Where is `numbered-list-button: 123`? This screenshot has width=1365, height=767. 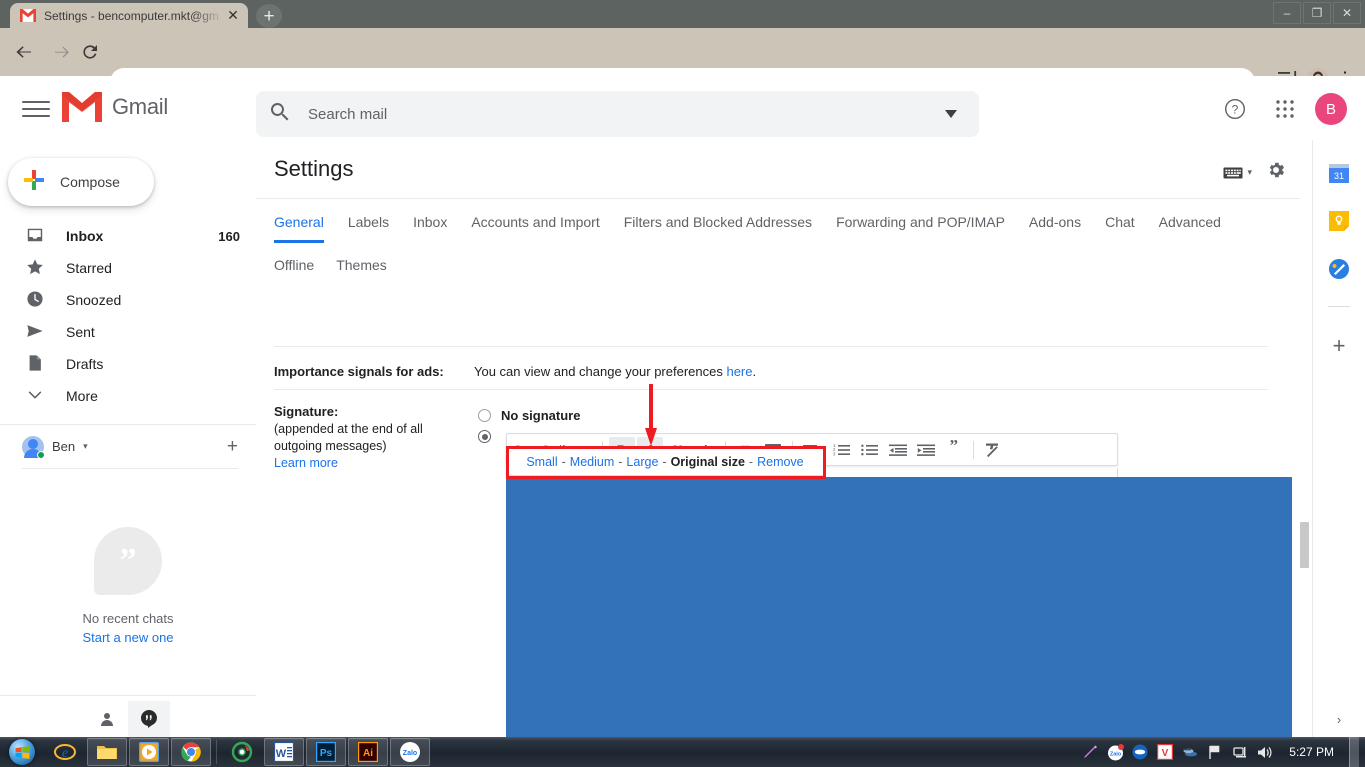
numbered-list-button: 123 is located at coordinates (842, 450).